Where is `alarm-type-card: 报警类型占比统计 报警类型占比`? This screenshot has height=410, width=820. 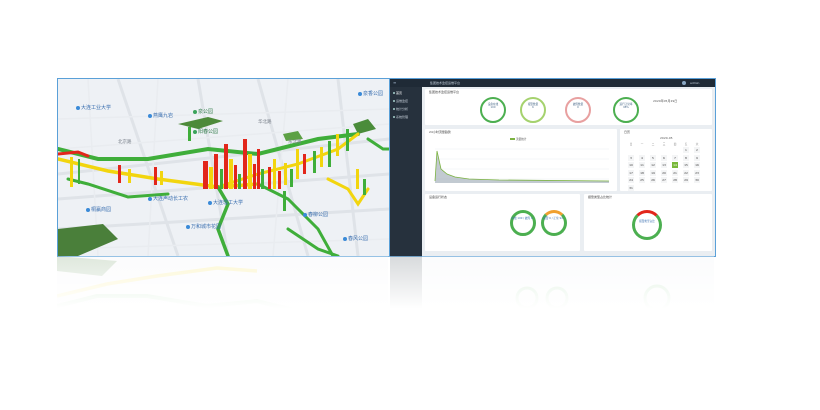
alarm-type-card: 报警类型占比统计 报警类型占比 is located at coordinates (648, 222).